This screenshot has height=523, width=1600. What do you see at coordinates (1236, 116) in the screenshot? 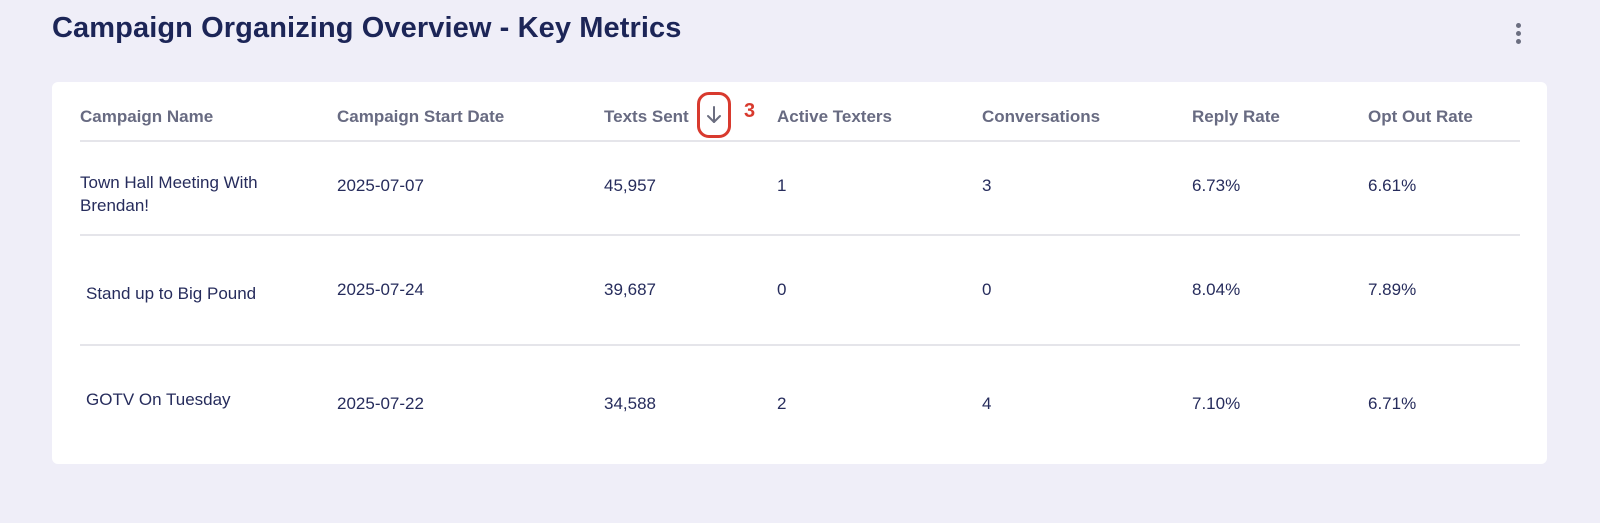
I see `column-header-reply-rate: Reply Rate` at bounding box center [1236, 116].